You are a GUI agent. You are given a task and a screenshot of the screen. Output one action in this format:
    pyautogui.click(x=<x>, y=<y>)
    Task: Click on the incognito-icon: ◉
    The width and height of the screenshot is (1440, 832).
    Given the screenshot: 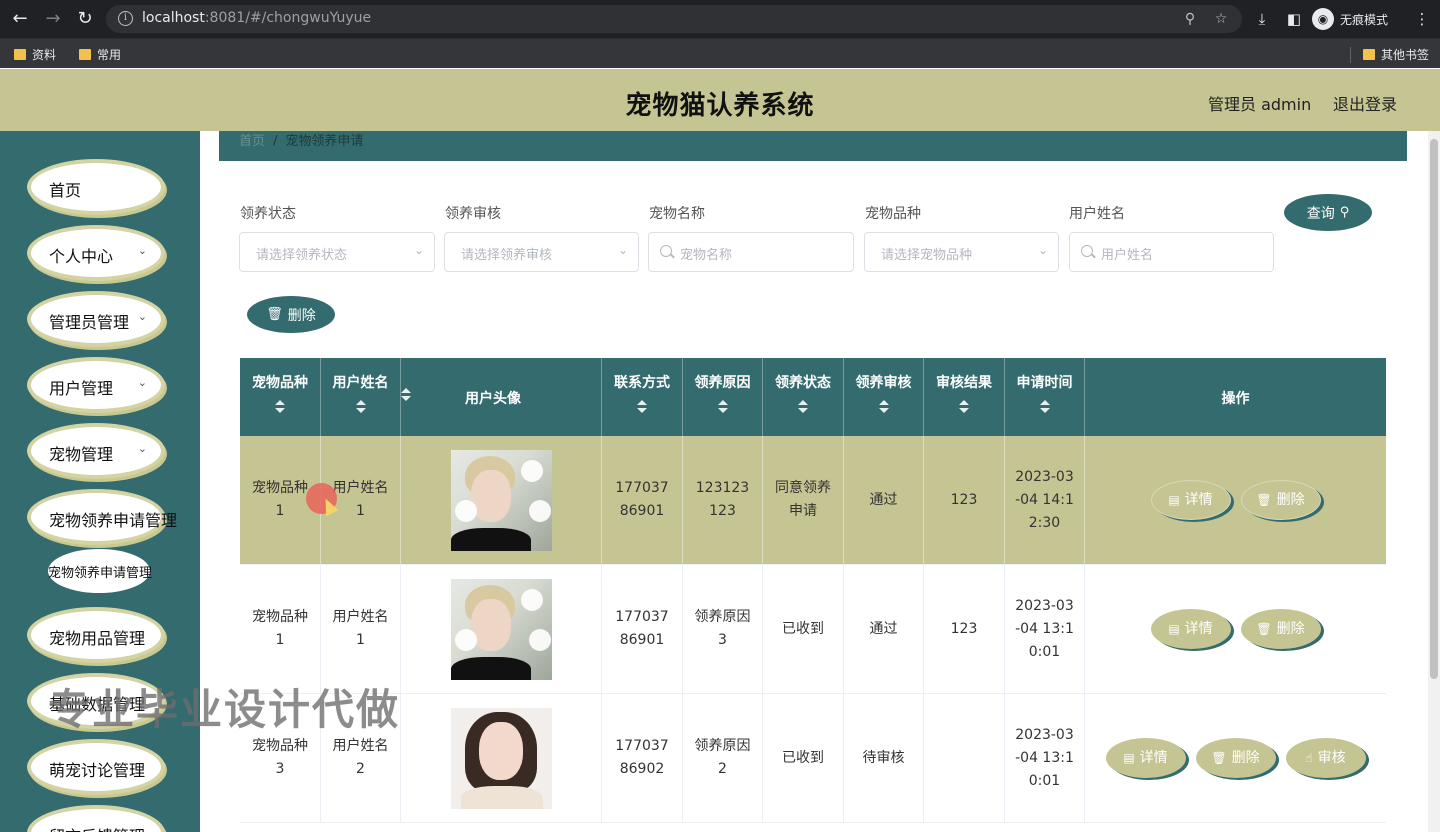 What is the action you would take?
    pyautogui.click(x=1323, y=19)
    